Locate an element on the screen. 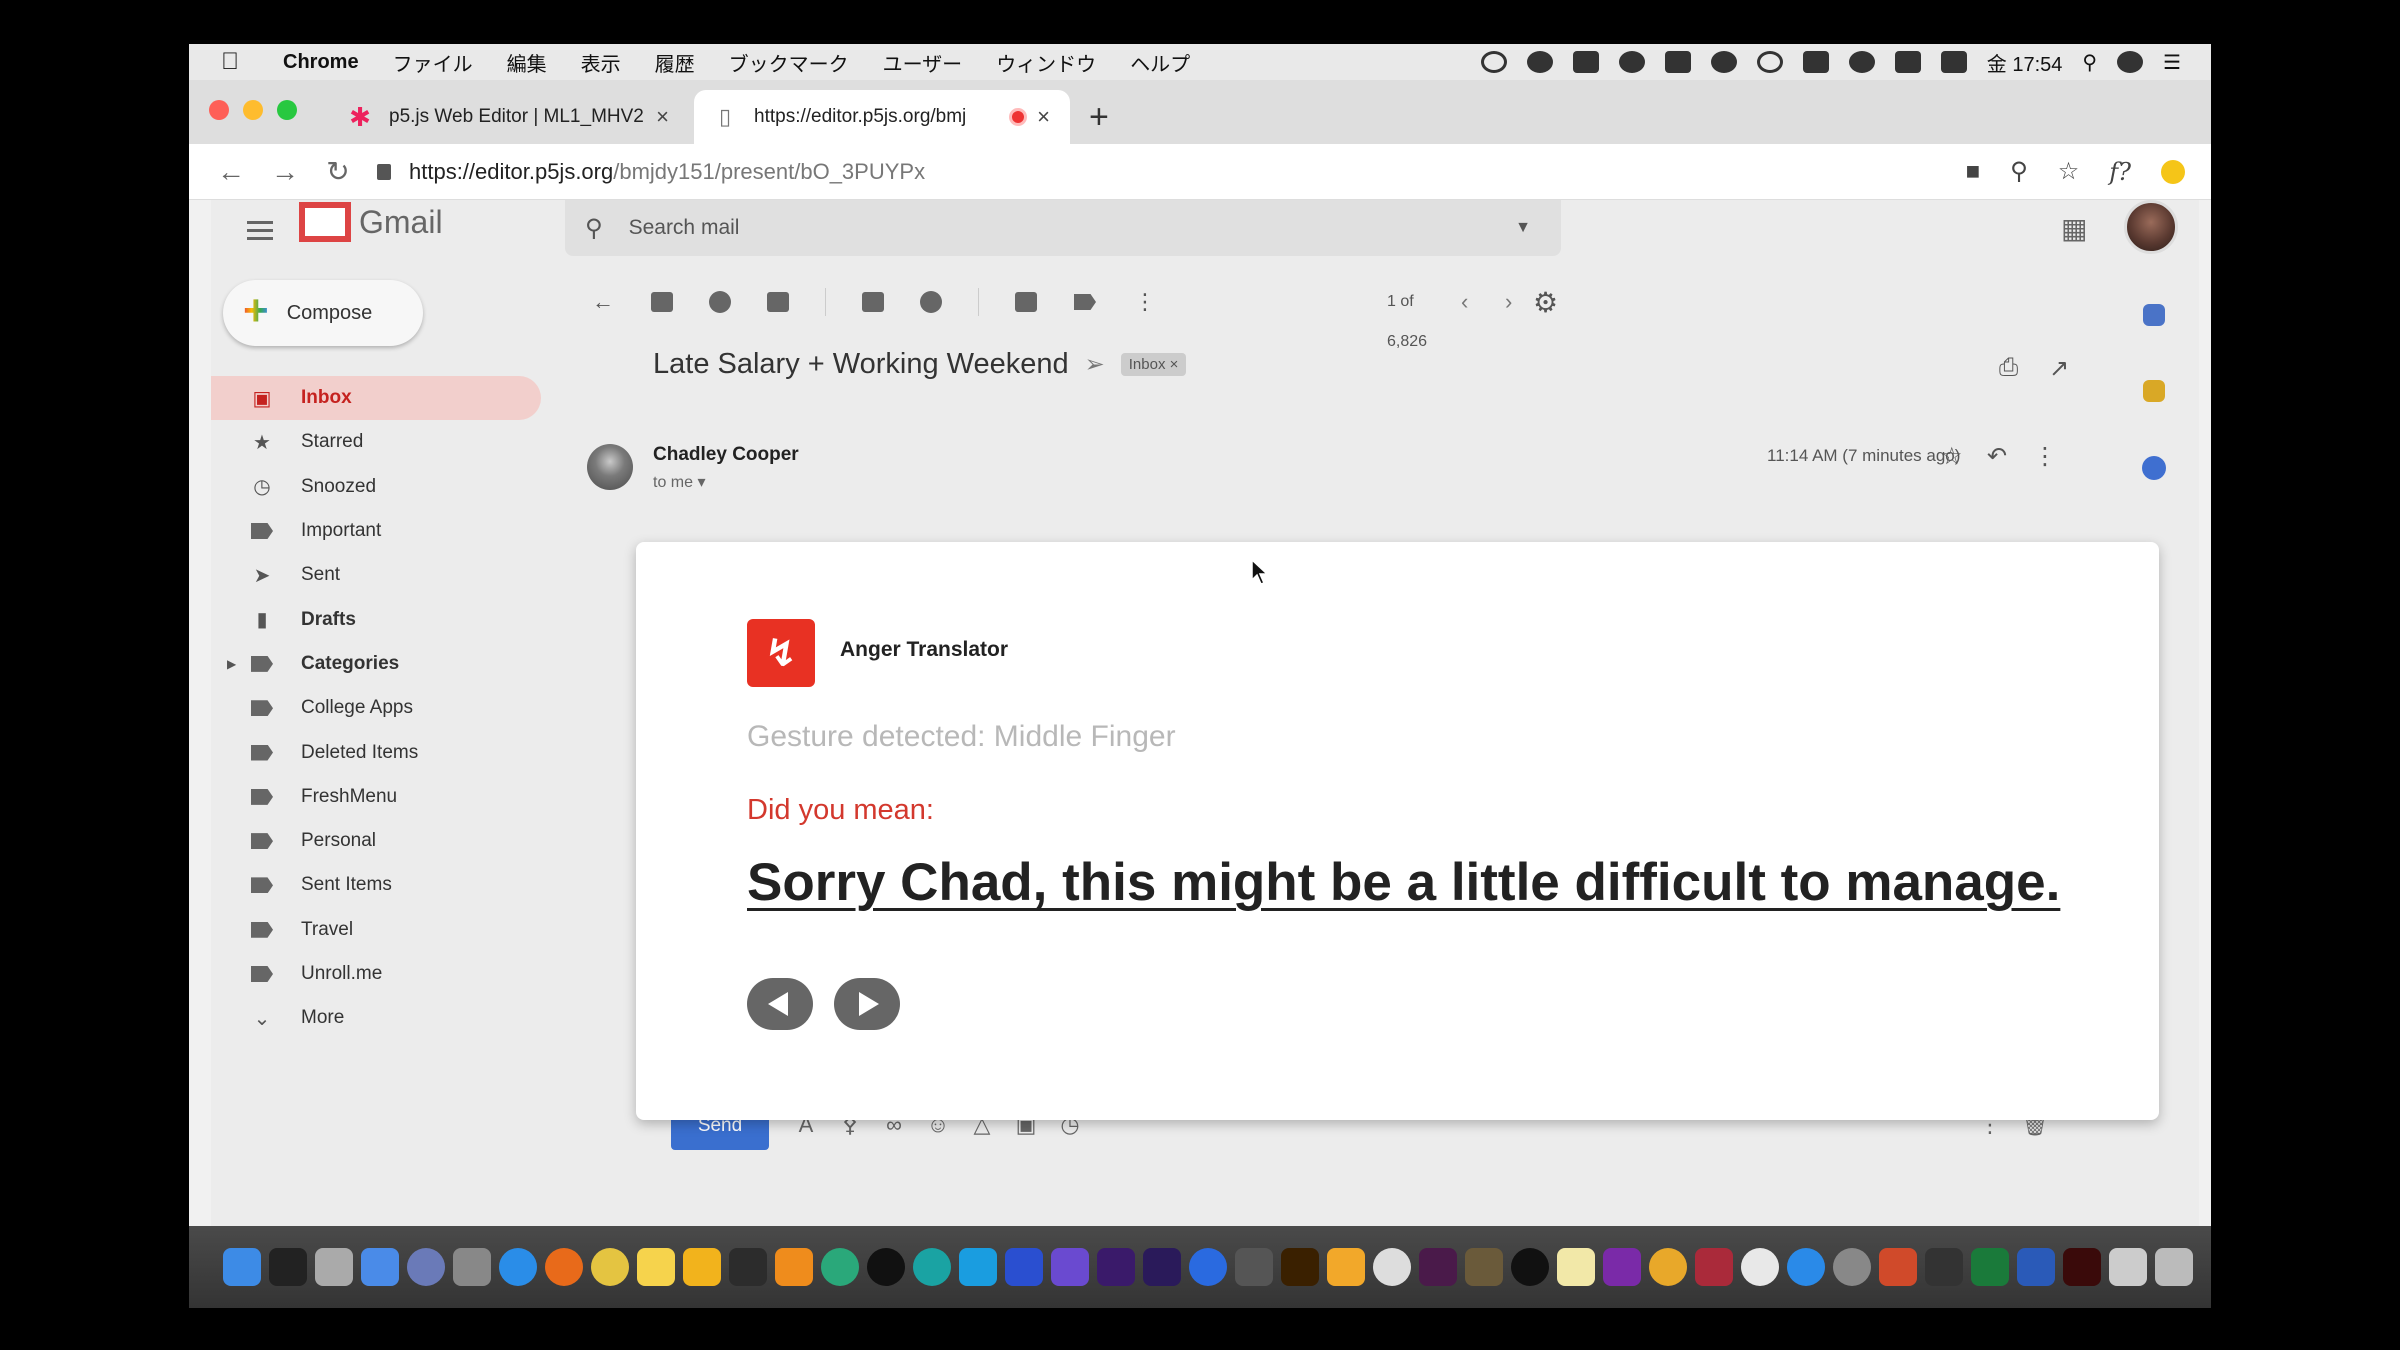  tab-present: ▯ https://editor.p5js.org/bmj × is located at coordinates (882, 117).